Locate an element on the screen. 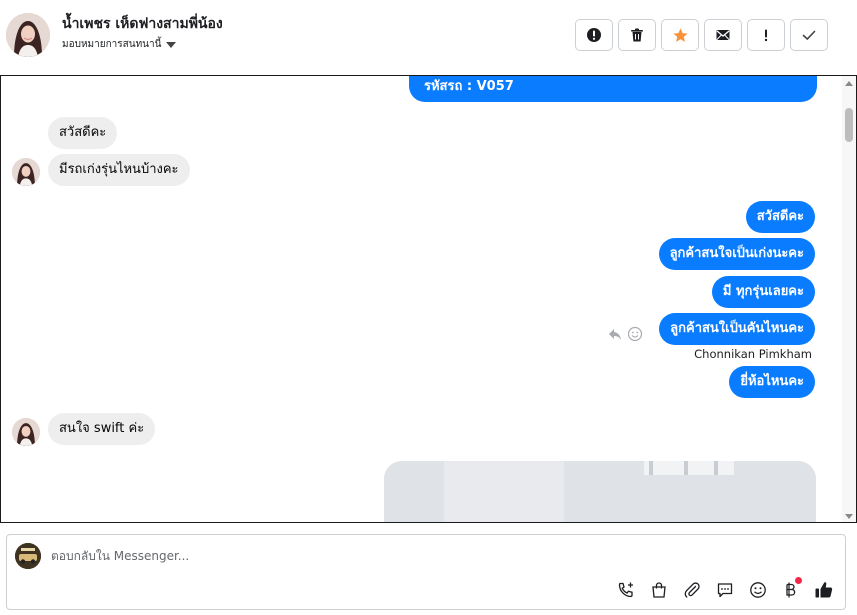  paperclip-icon is located at coordinates (692, 589).